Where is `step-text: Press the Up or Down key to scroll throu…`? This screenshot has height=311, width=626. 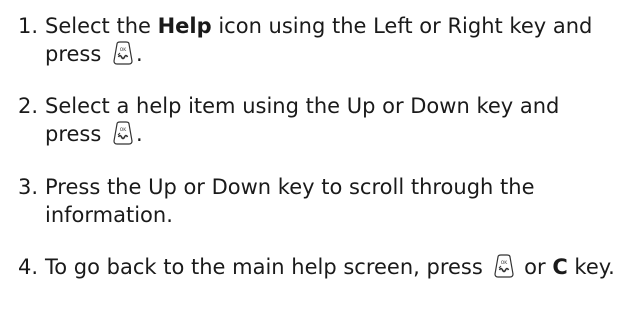
step-text: Press the Up or Down key to scroll throu… is located at coordinates (290, 201).